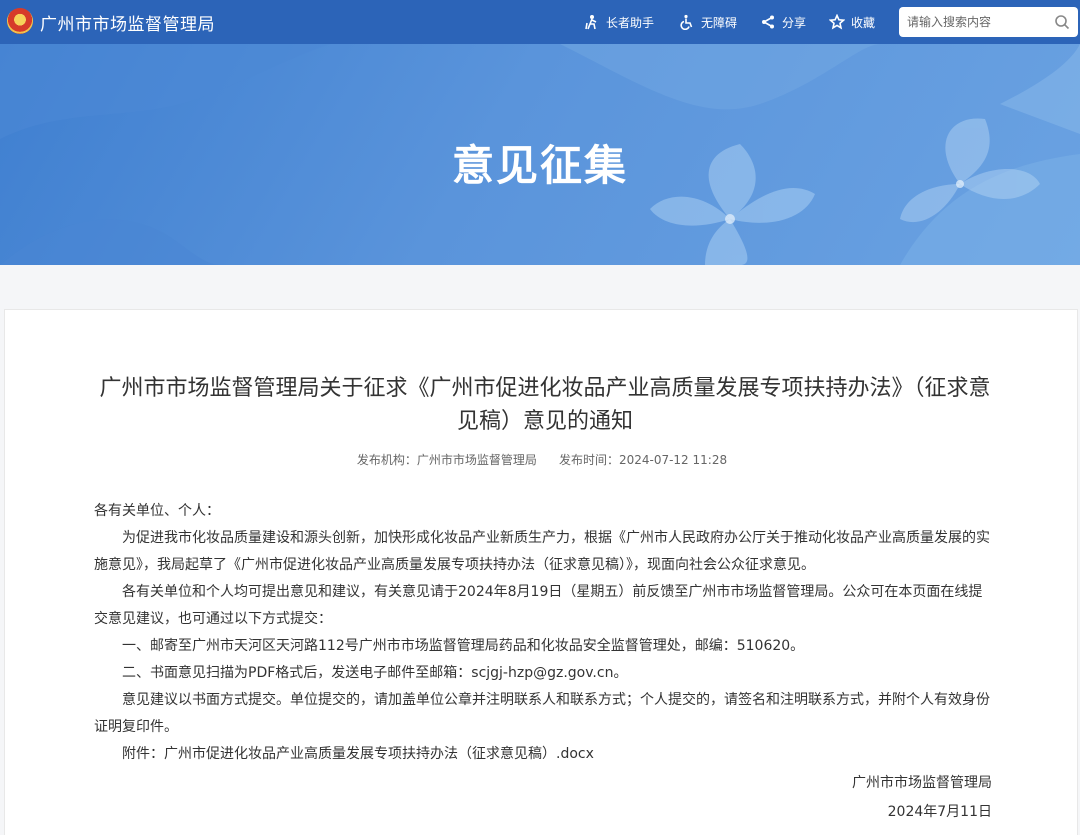 The height and width of the screenshot is (835, 1080). I want to click on publish-time-value: 2024-07-12 11:28, so click(673, 460).